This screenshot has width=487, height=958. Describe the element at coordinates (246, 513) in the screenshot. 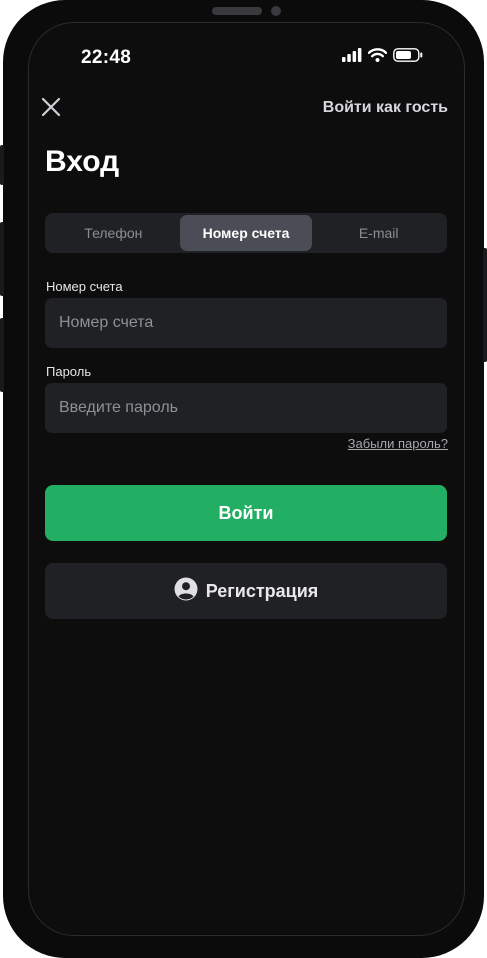

I see `login-button: Войти` at that location.